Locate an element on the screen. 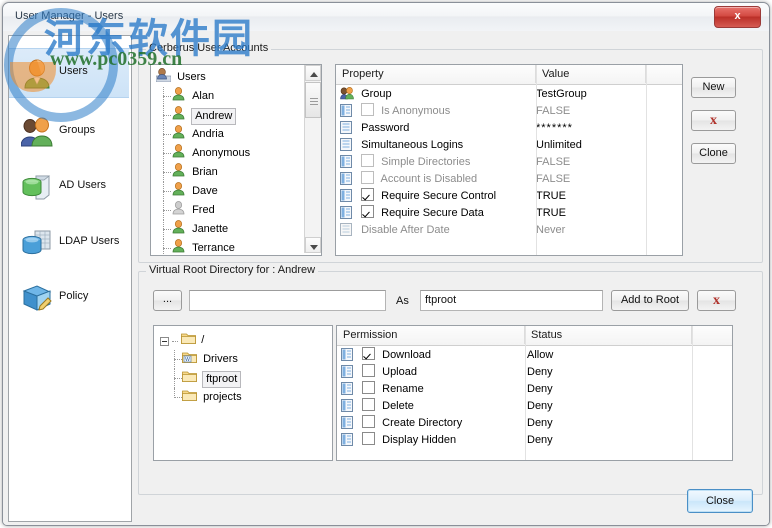 Image resolution: width=772 pixels, height=528 pixels. delete-user-button: x is located at coordinates (713, 120).